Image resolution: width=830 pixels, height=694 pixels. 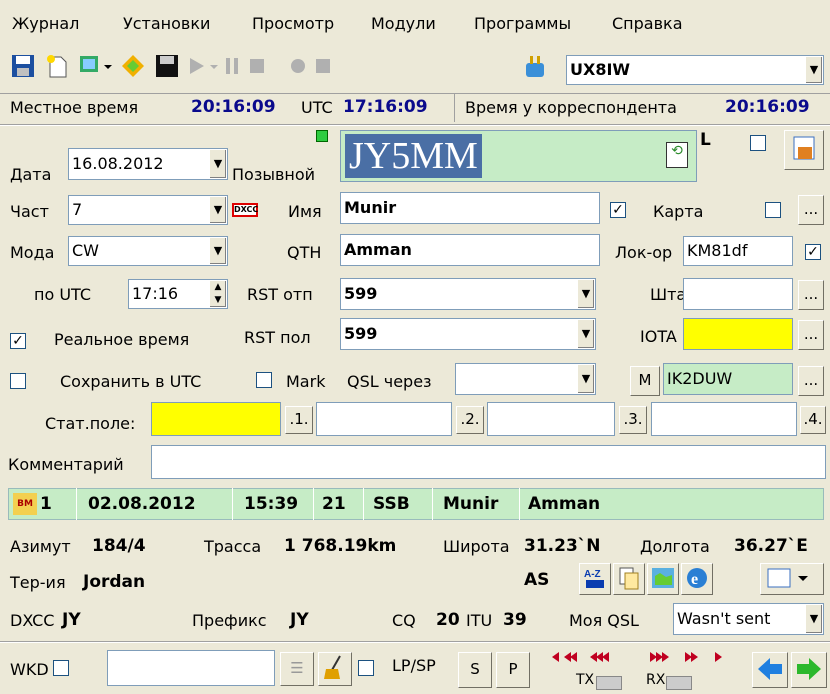 What do you see at coordinates (122, 339) in the screenshot?
I see `realtime-label: Реальное время` at bounding box center [122, 339].